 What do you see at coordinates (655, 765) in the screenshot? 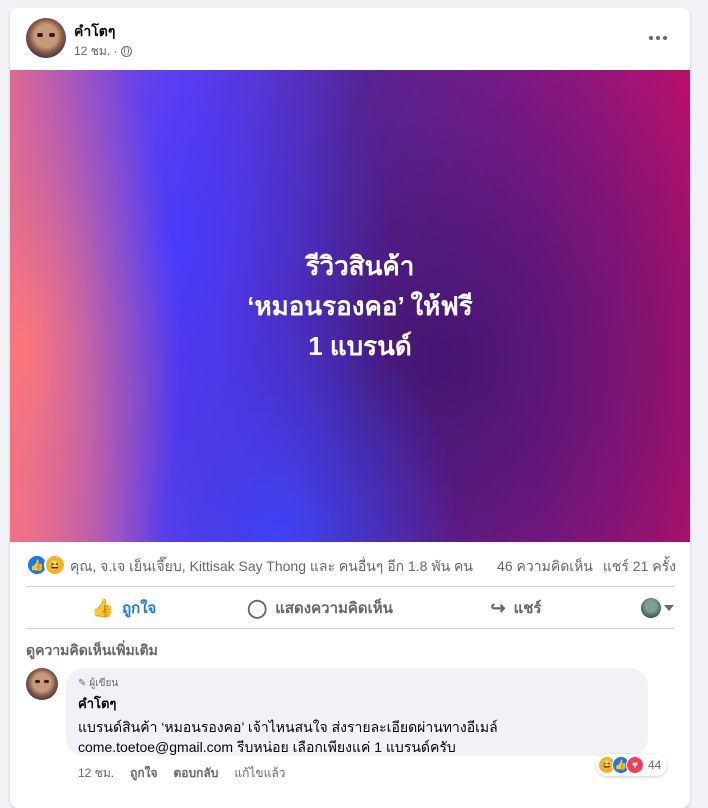
I see `comment-reaction-count: 44` at bounding box center [655, 765].